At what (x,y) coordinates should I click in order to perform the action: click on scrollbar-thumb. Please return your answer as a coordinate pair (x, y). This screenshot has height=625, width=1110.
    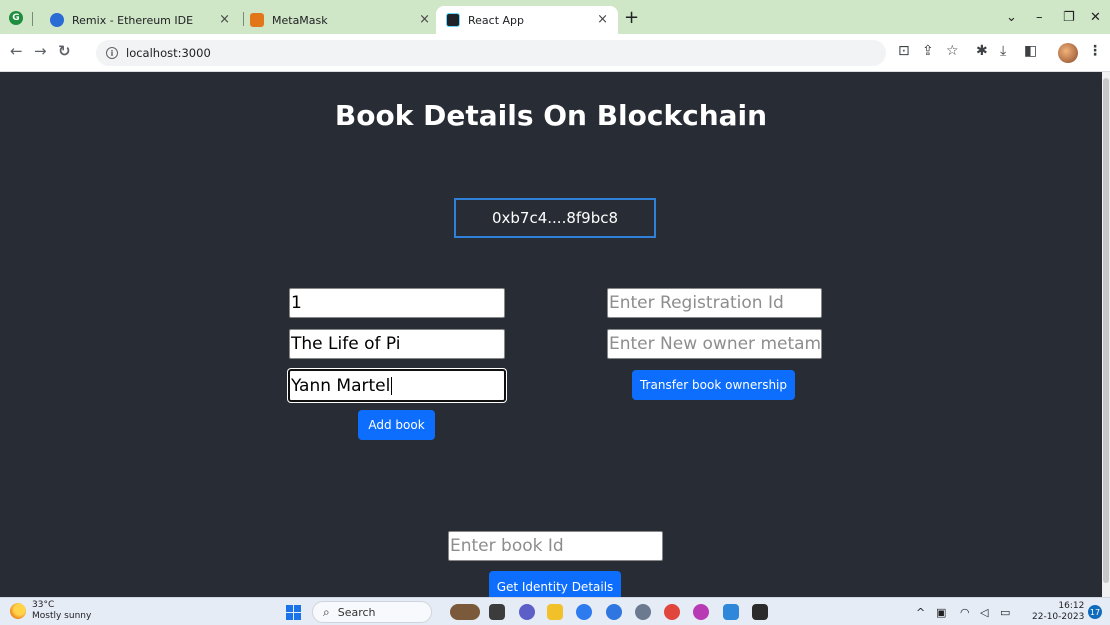
    Looking at the image, I should click on (1106, 330).